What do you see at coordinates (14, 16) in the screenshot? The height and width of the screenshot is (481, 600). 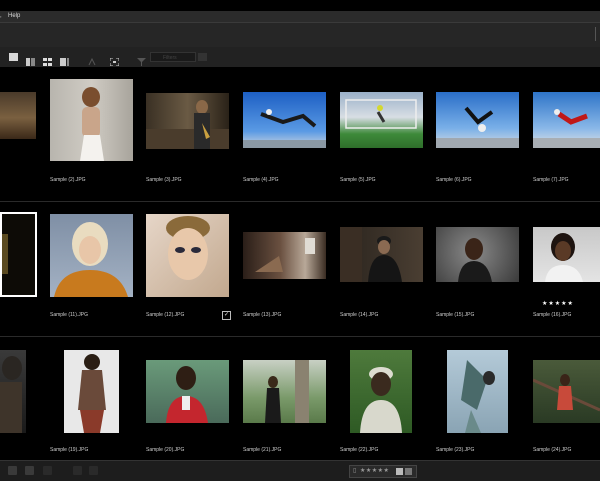 I see `menu-item-help: Help` at bounding box center [14, 16].